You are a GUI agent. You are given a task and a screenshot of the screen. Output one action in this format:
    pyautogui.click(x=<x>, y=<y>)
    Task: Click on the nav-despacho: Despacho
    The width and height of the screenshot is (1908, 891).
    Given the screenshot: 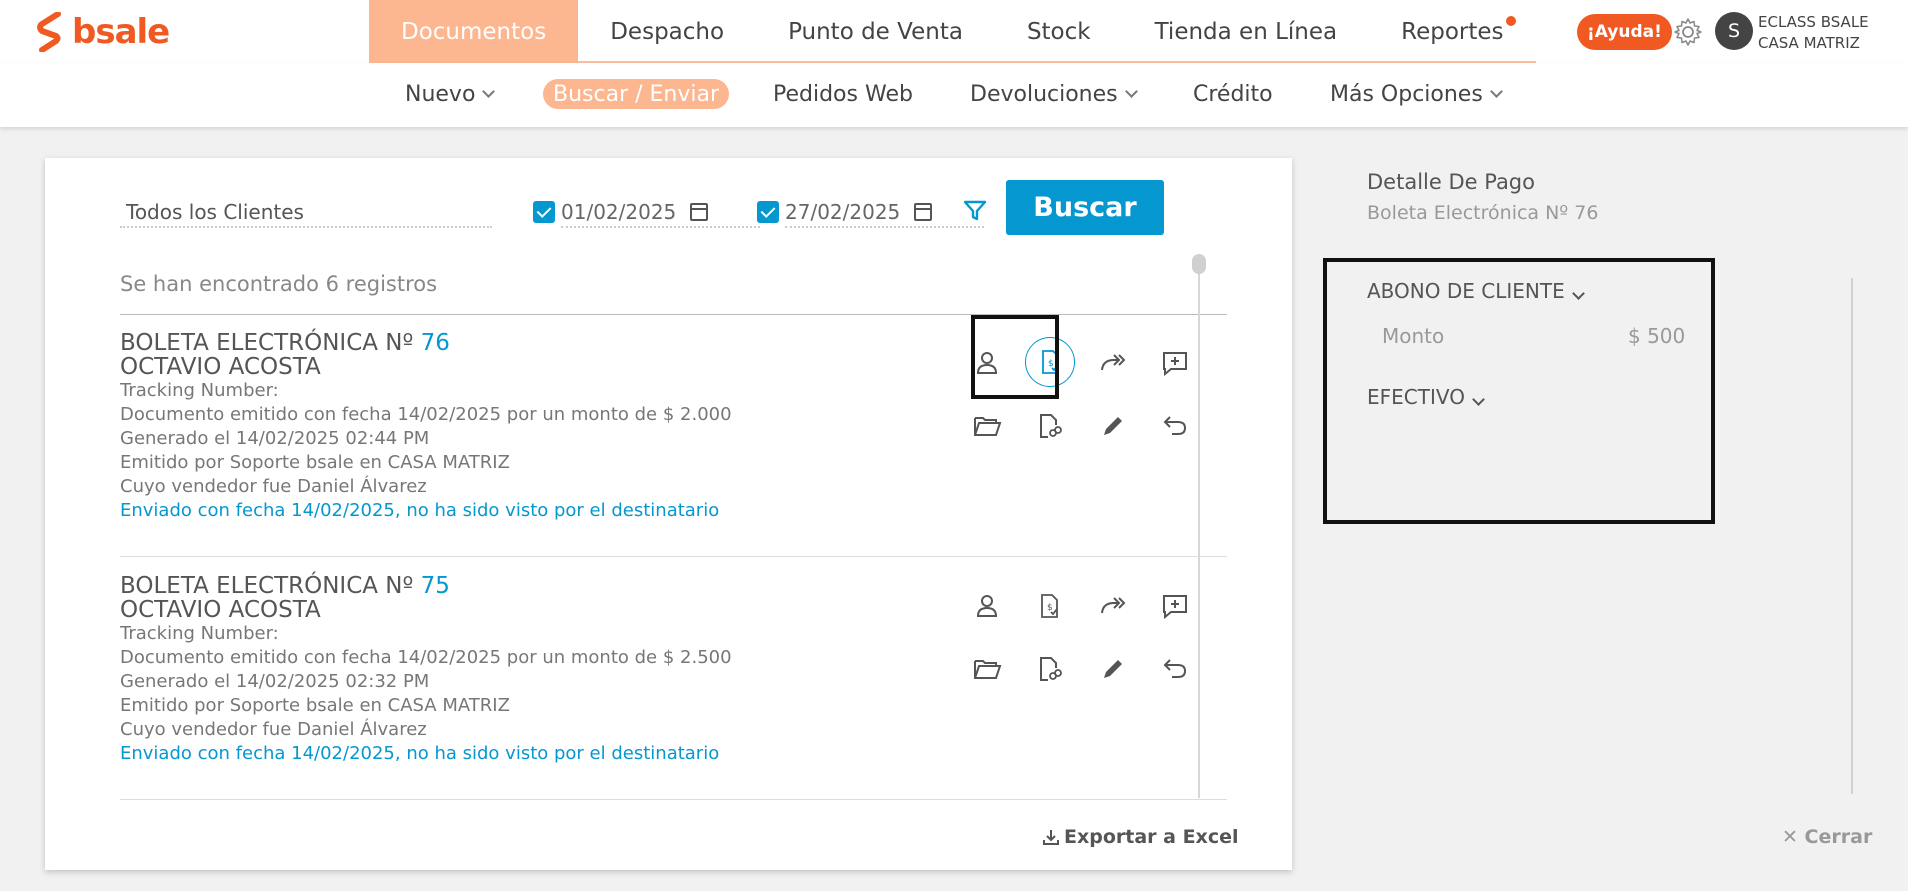 What is the action you would take?
    pyautogui.click(x=667, y=31)
    